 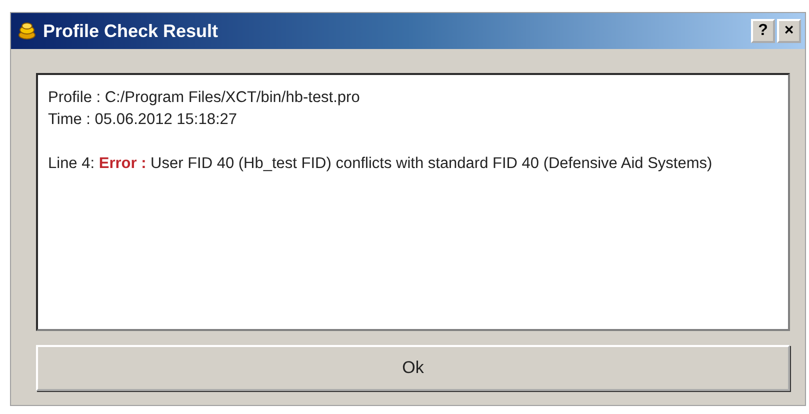 I want to click on report-line: Time : 05.06.2012 15:18:27, so click(x=143, y=120).